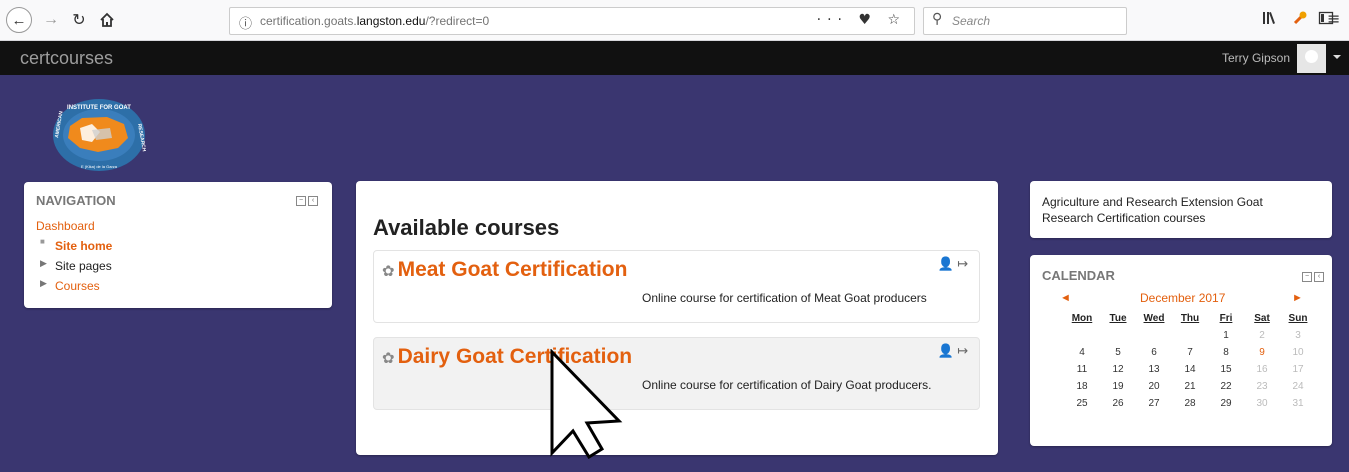 This screenshot has width=1349, height=472. What do you see at coordinates (1154, 403) in the screenshot?
I see `calendar-day: 27` at bounding box center [1154, 403].